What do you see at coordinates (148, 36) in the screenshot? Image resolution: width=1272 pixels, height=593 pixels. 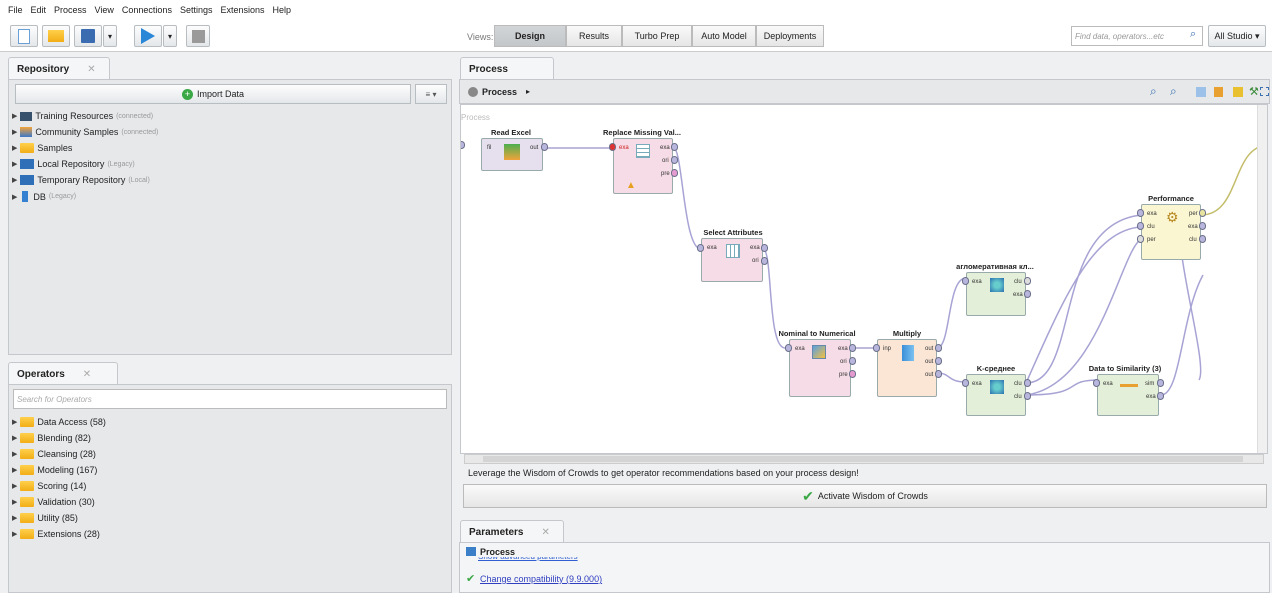 I see `run-button` at bounding box center [148, 36].